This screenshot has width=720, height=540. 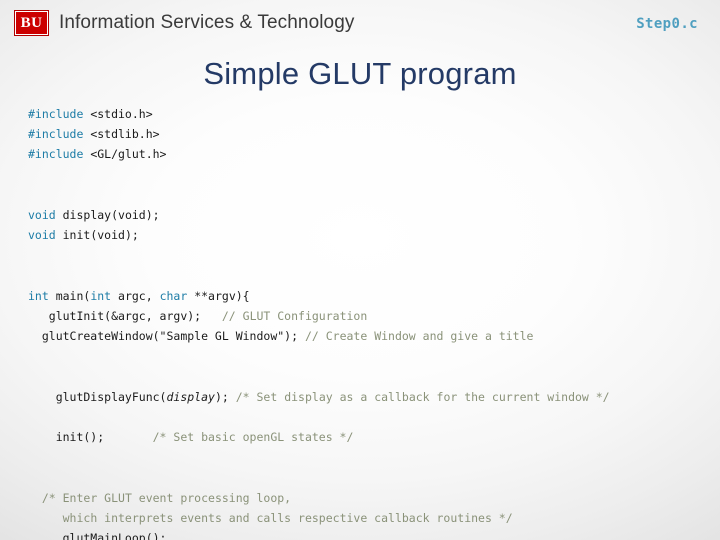 What do you see at coordinates (166, 336) in the screenshot?
I see `code-text: glutCreateWindow("Sample GL Window");` at bounding box center [166, 336].